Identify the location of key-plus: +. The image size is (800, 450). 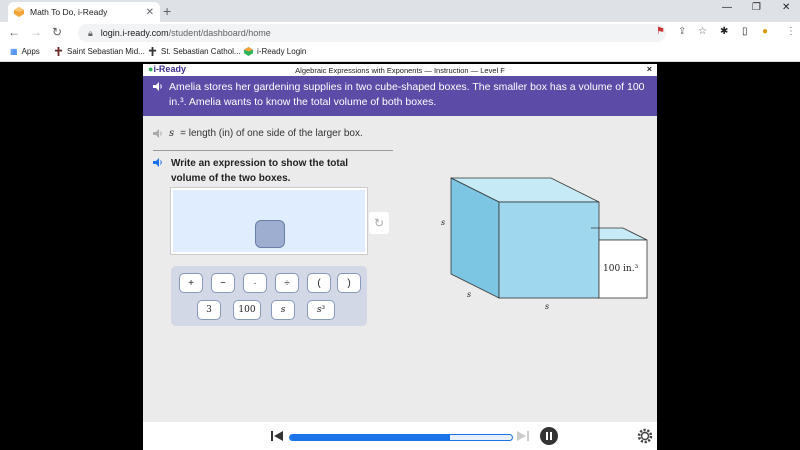
(191, 283).